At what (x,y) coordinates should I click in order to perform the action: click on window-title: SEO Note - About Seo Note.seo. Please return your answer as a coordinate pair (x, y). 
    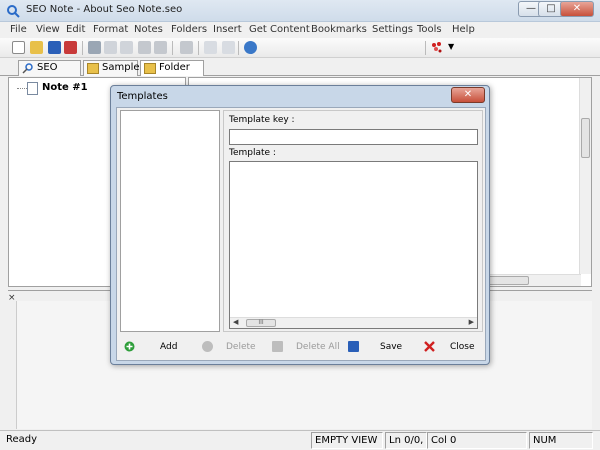
    Looking at the image, I should click on (104, 9).